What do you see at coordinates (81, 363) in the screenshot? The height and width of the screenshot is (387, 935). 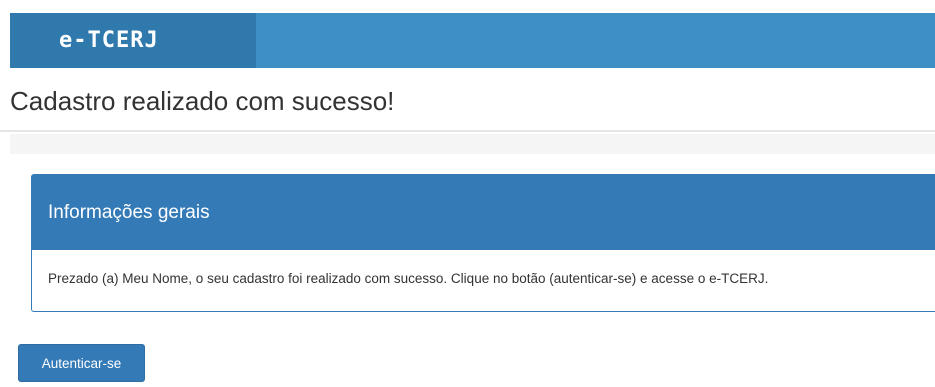 I see `authenticate-button: Autenticar-se` at bounding box center [81, 363].